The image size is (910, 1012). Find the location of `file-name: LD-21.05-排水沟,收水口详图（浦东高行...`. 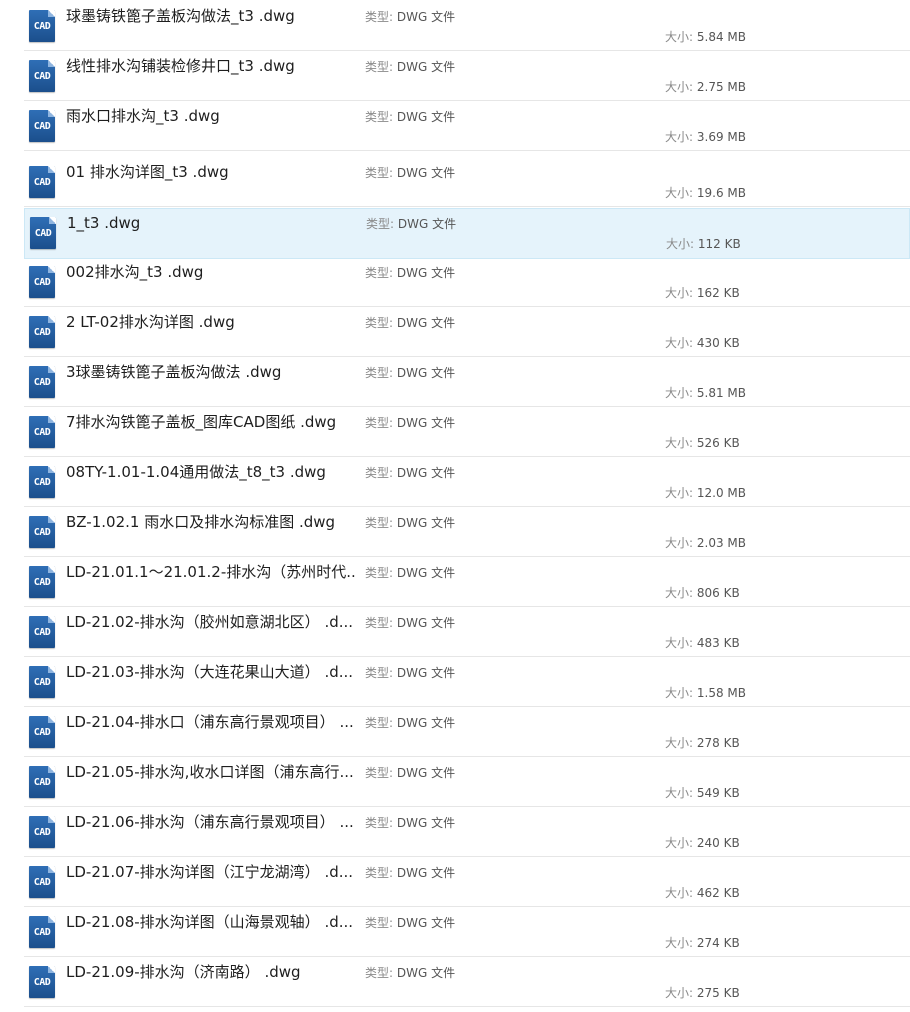

file-name: LD-21.05-排水沟,收水口详图（浦东高行... is located at coordinates (211, 772).